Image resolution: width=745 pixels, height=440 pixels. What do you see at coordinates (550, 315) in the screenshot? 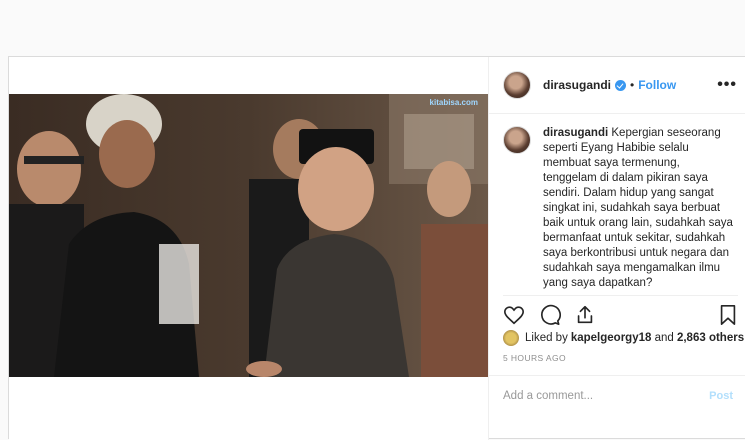
I see `comment-icon` at bounding box center [550, 315].